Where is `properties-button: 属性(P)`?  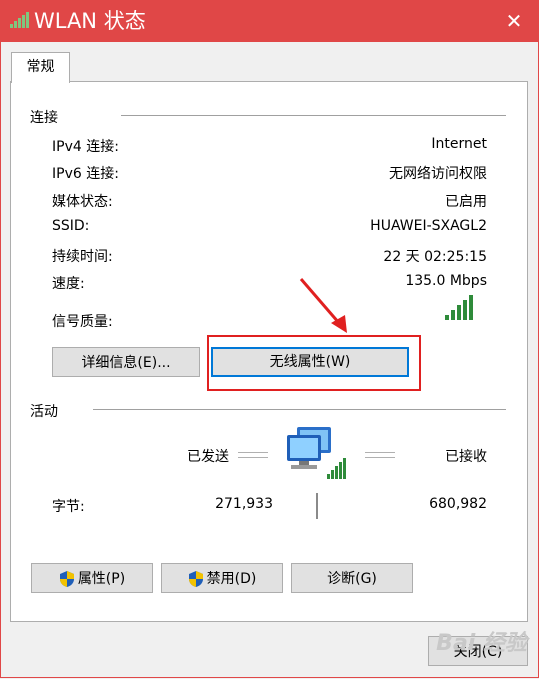
properties-button: 属性(P) is located at coordinates (92, 578).